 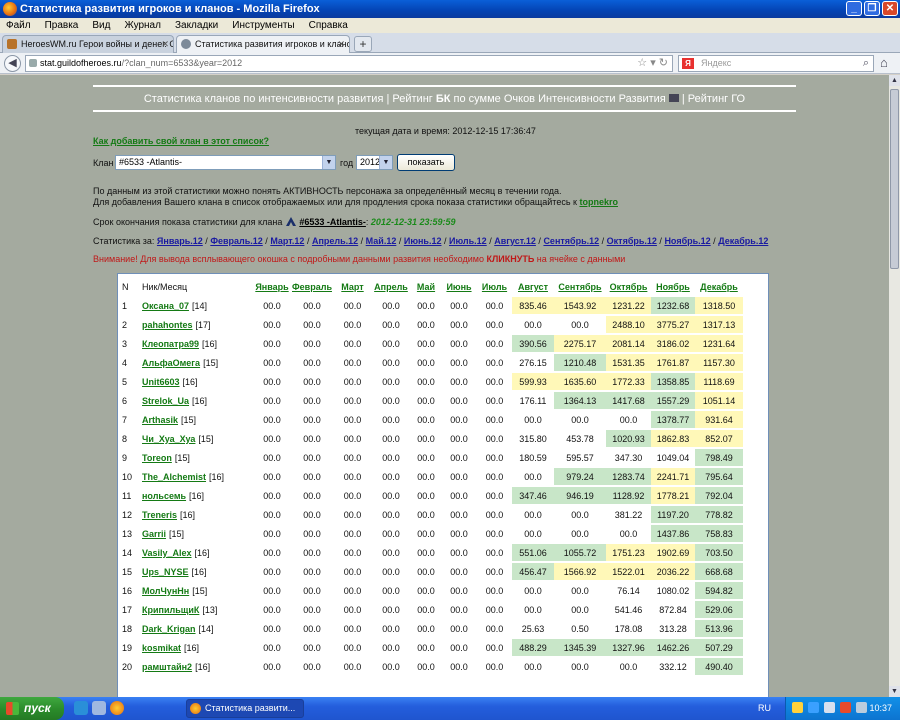 I want to click on player-link: pahahontes, so click(x=167, y=325).